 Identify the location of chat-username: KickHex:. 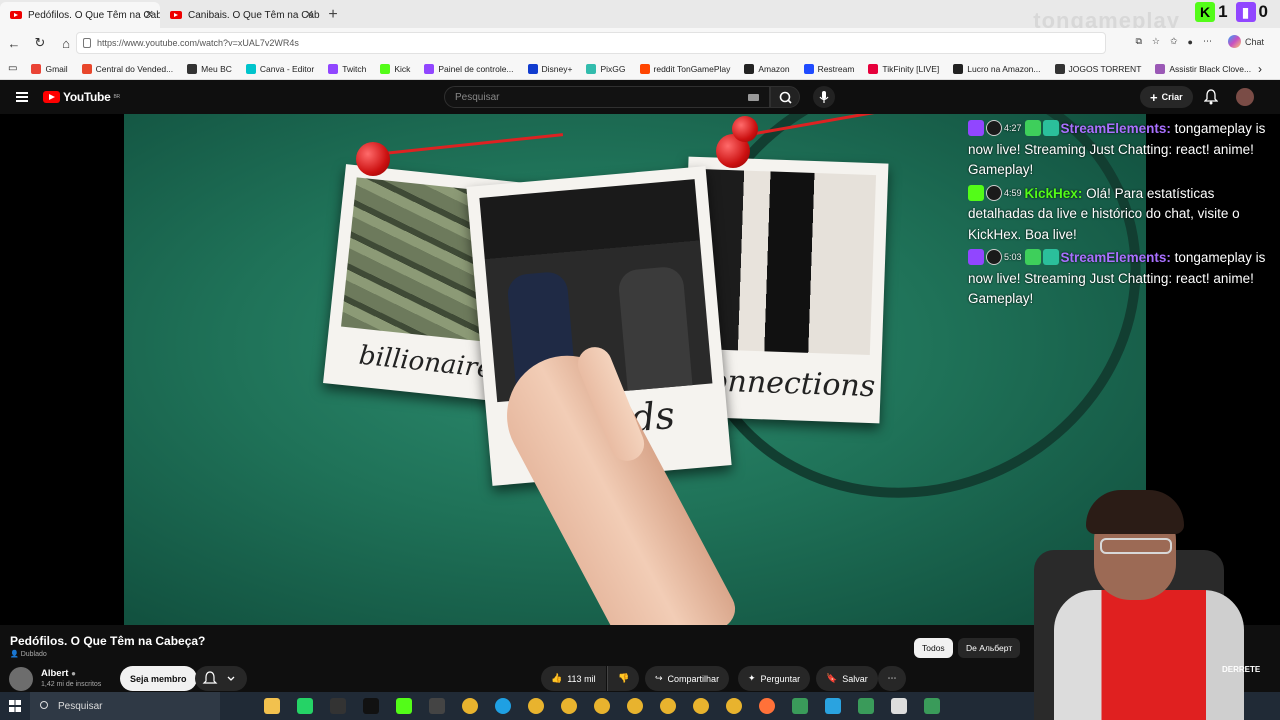
(1053, 193).